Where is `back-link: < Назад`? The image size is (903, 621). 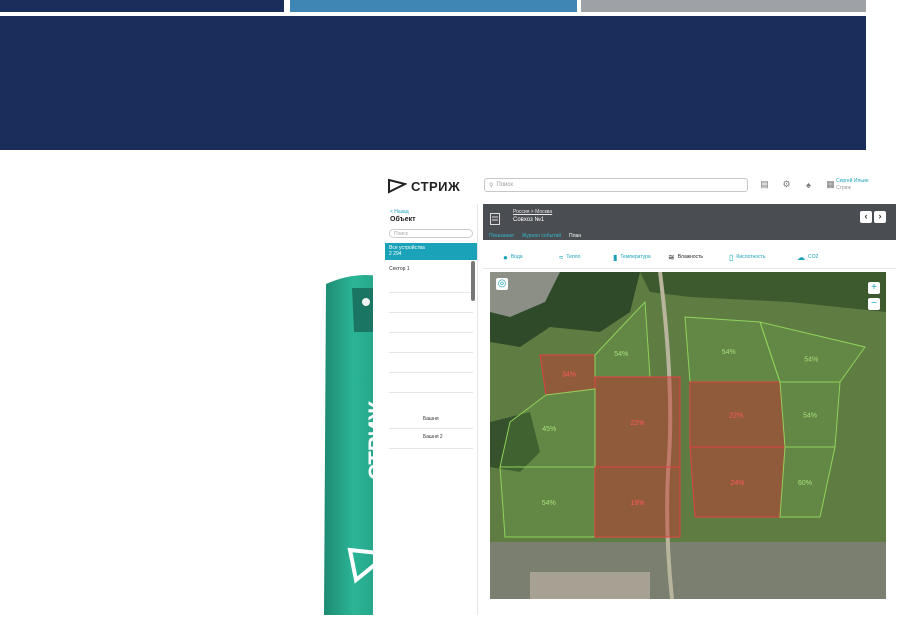 back-link: < Назад is located at coordinates (399, 212).